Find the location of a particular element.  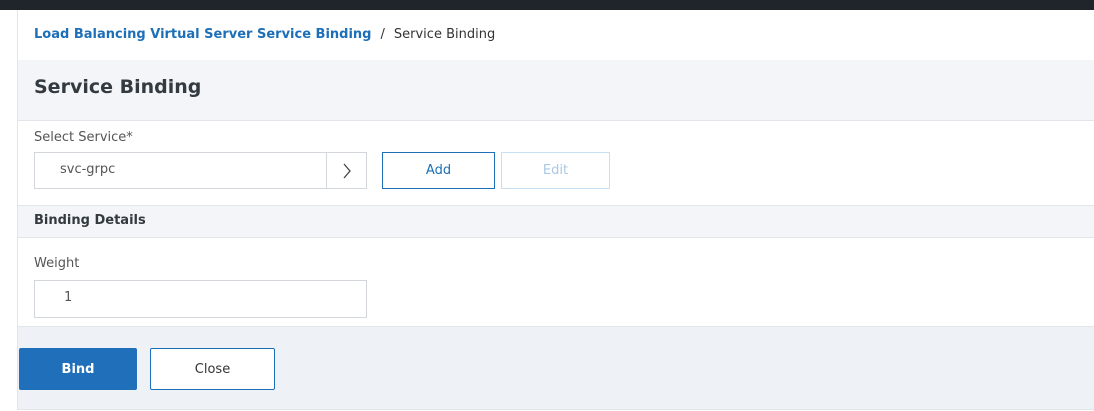

edit-service-button: Edit is located at coordinates (555, 170).